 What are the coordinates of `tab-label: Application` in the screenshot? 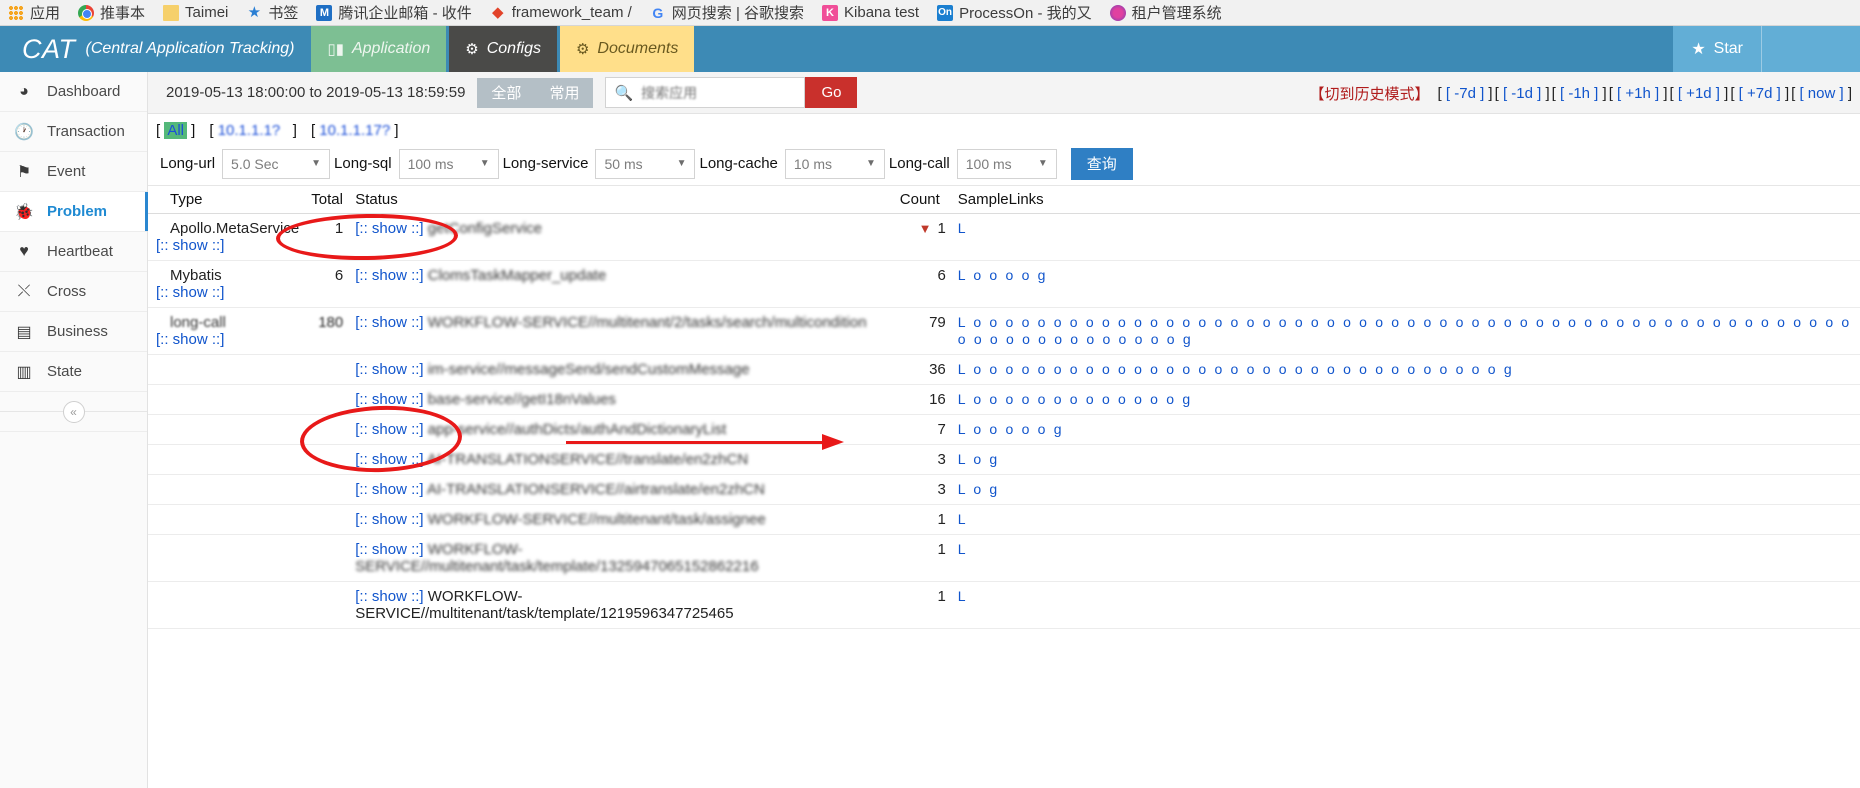 It's located at (391, 48).